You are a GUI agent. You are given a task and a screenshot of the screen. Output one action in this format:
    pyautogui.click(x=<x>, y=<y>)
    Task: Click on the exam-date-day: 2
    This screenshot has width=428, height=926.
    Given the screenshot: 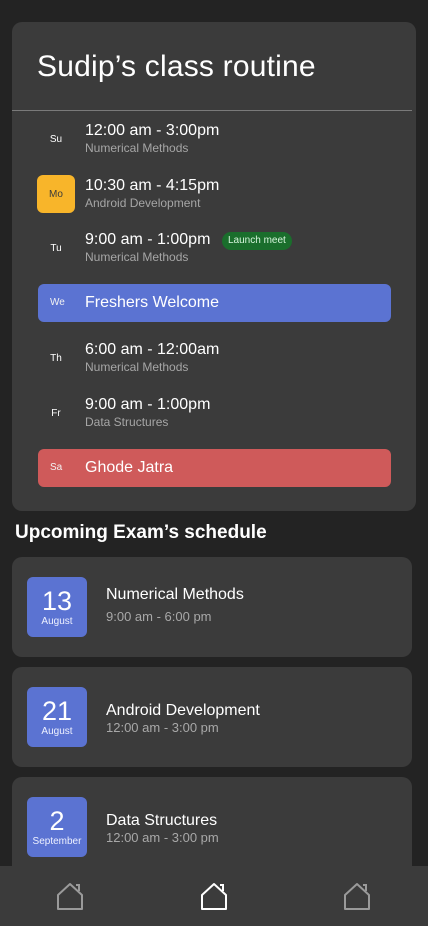 What is the action you would take?
    pyautogui.click(x=57, y=821)
    